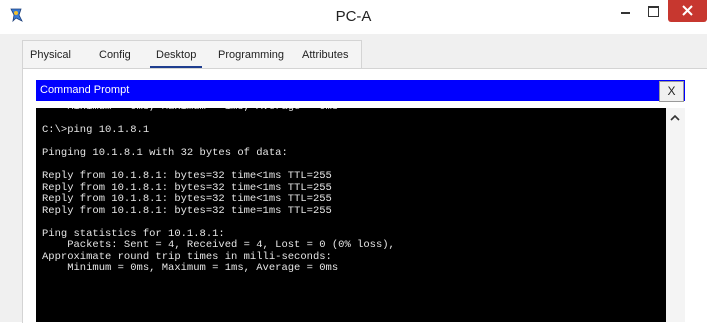 This screenshot has width=707, height=323. I want to click on maximize-button, so click(654, 11).